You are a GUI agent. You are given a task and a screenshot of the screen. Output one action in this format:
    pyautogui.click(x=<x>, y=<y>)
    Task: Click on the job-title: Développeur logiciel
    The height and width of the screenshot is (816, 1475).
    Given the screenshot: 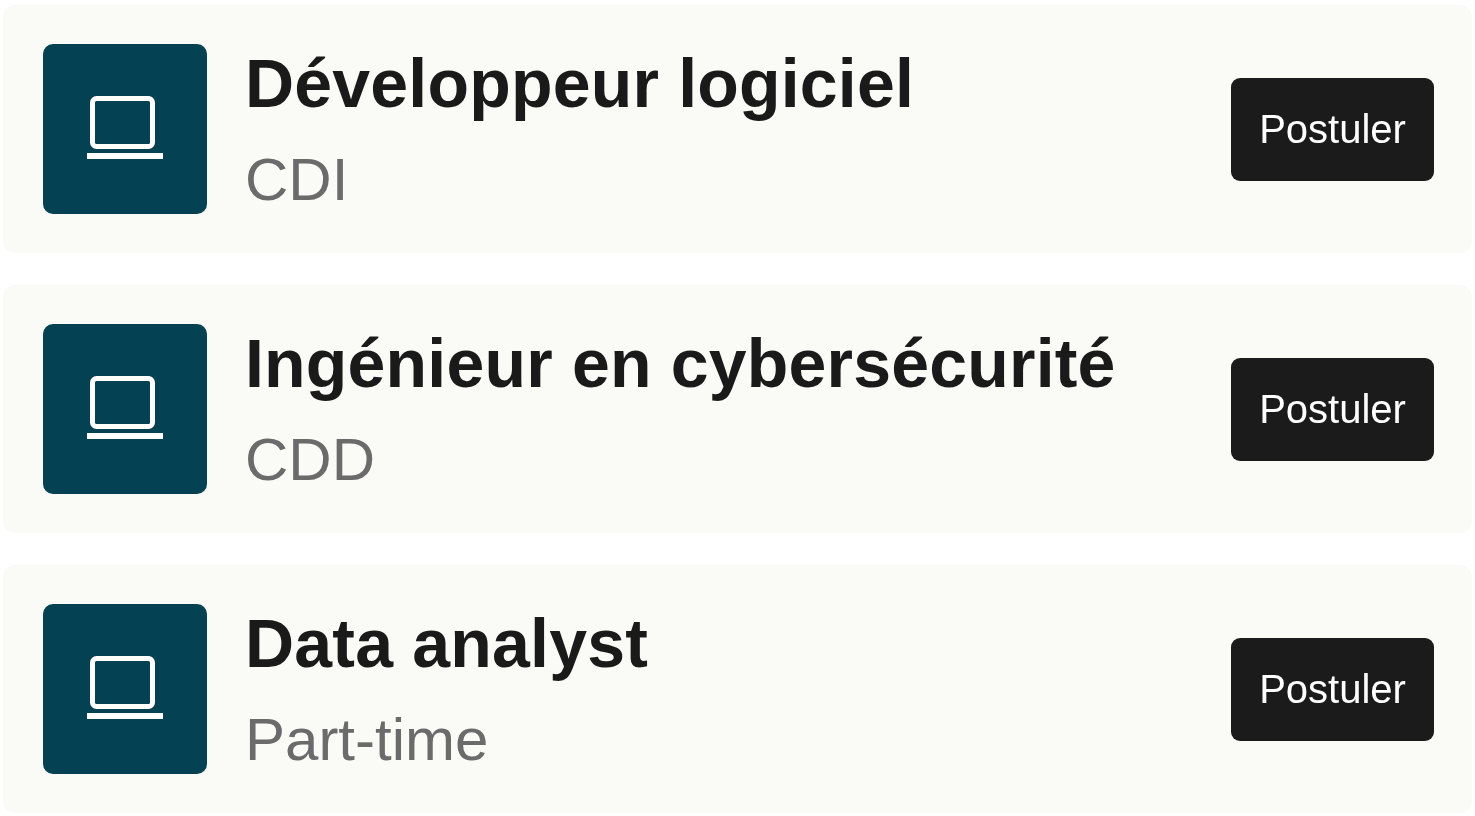 What is the action you would take?
    pyautogui.click(x=580, y=83)
    